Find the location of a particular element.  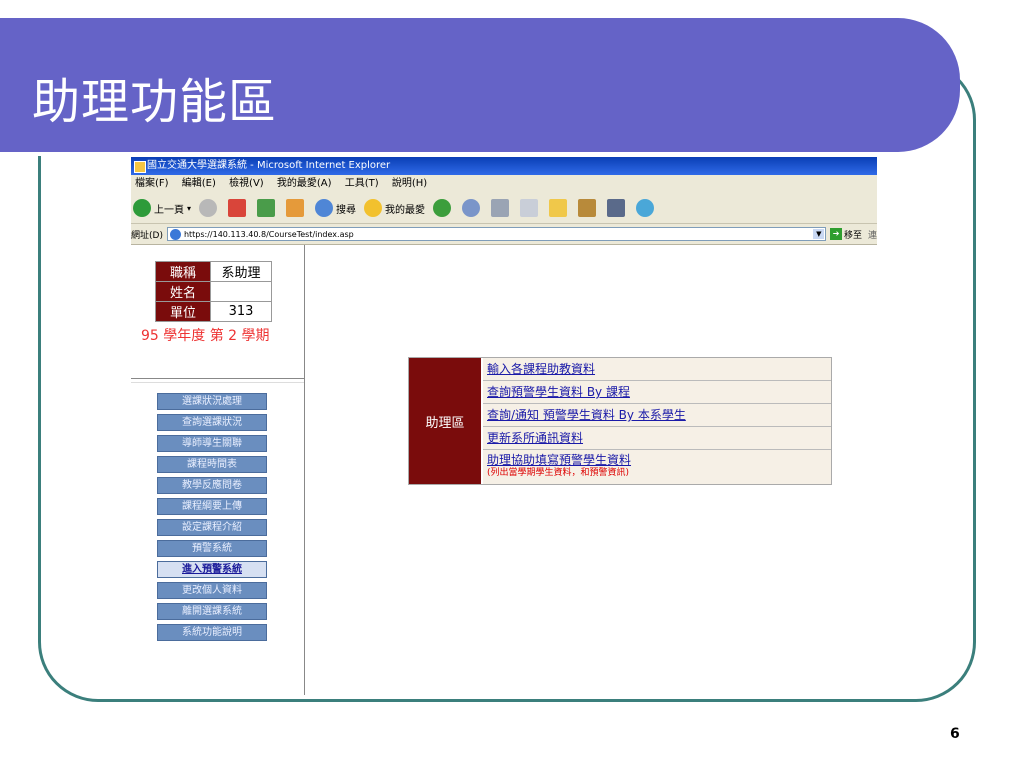

user-info-table: 職稱 系助理 姓名 單位 313 is located at coordinates (213, 291).